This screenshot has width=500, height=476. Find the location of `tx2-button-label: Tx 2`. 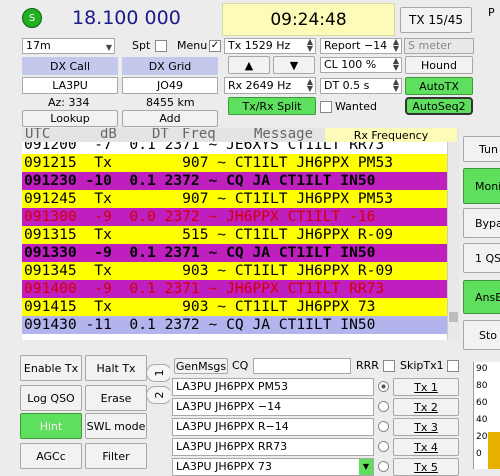

tx2-button-label: Tx 2 is located at coordinates (426, 407).